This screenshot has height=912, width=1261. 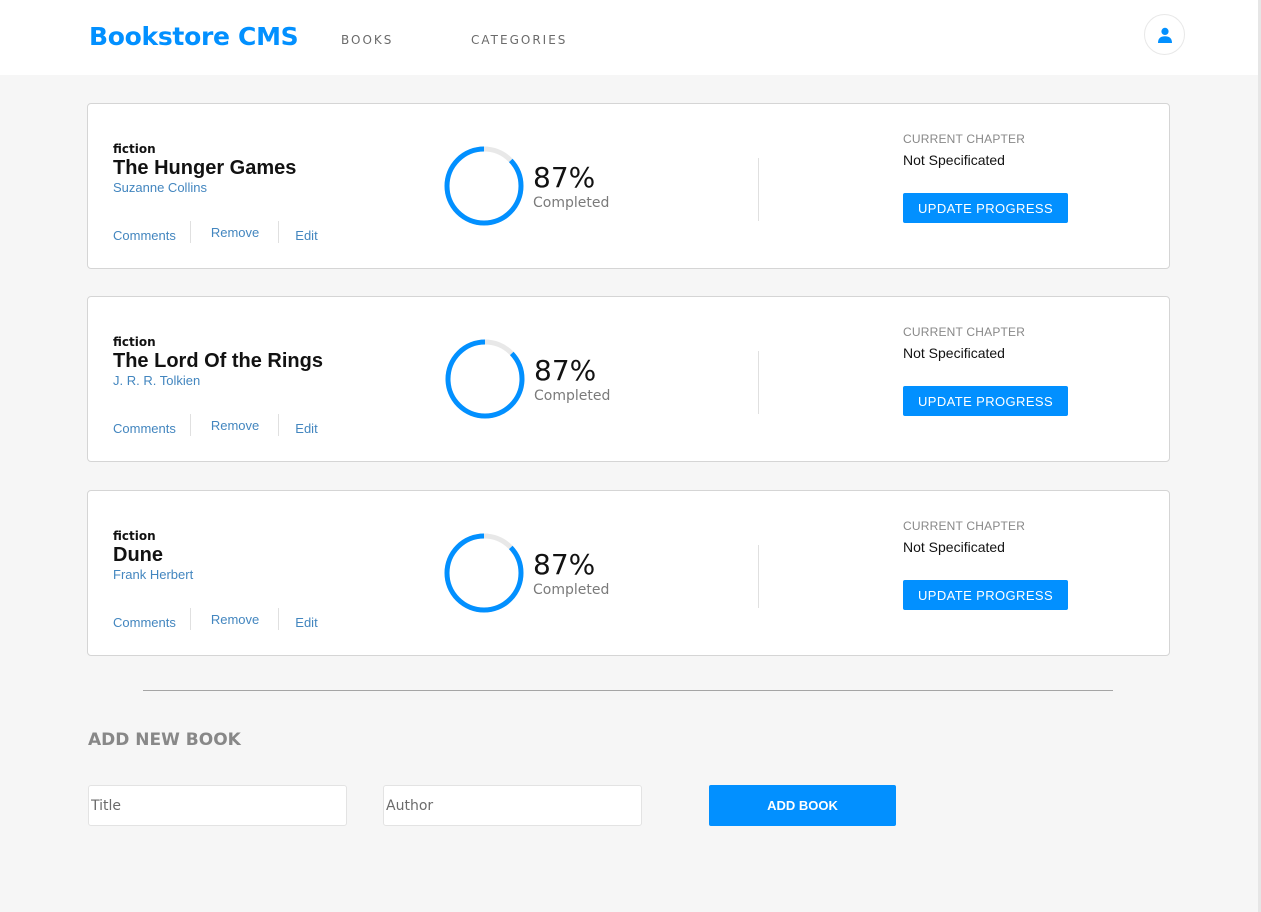 I want to click on nav-categories-link: CATEGORIES, so click(x=519, y=40).